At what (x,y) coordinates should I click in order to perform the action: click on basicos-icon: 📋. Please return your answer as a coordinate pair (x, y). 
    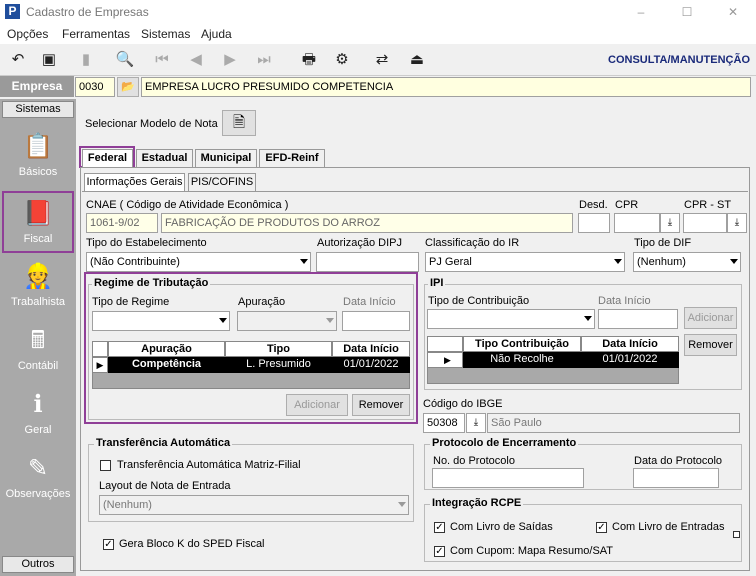
    Looking at the image, I should click on (38, 146).